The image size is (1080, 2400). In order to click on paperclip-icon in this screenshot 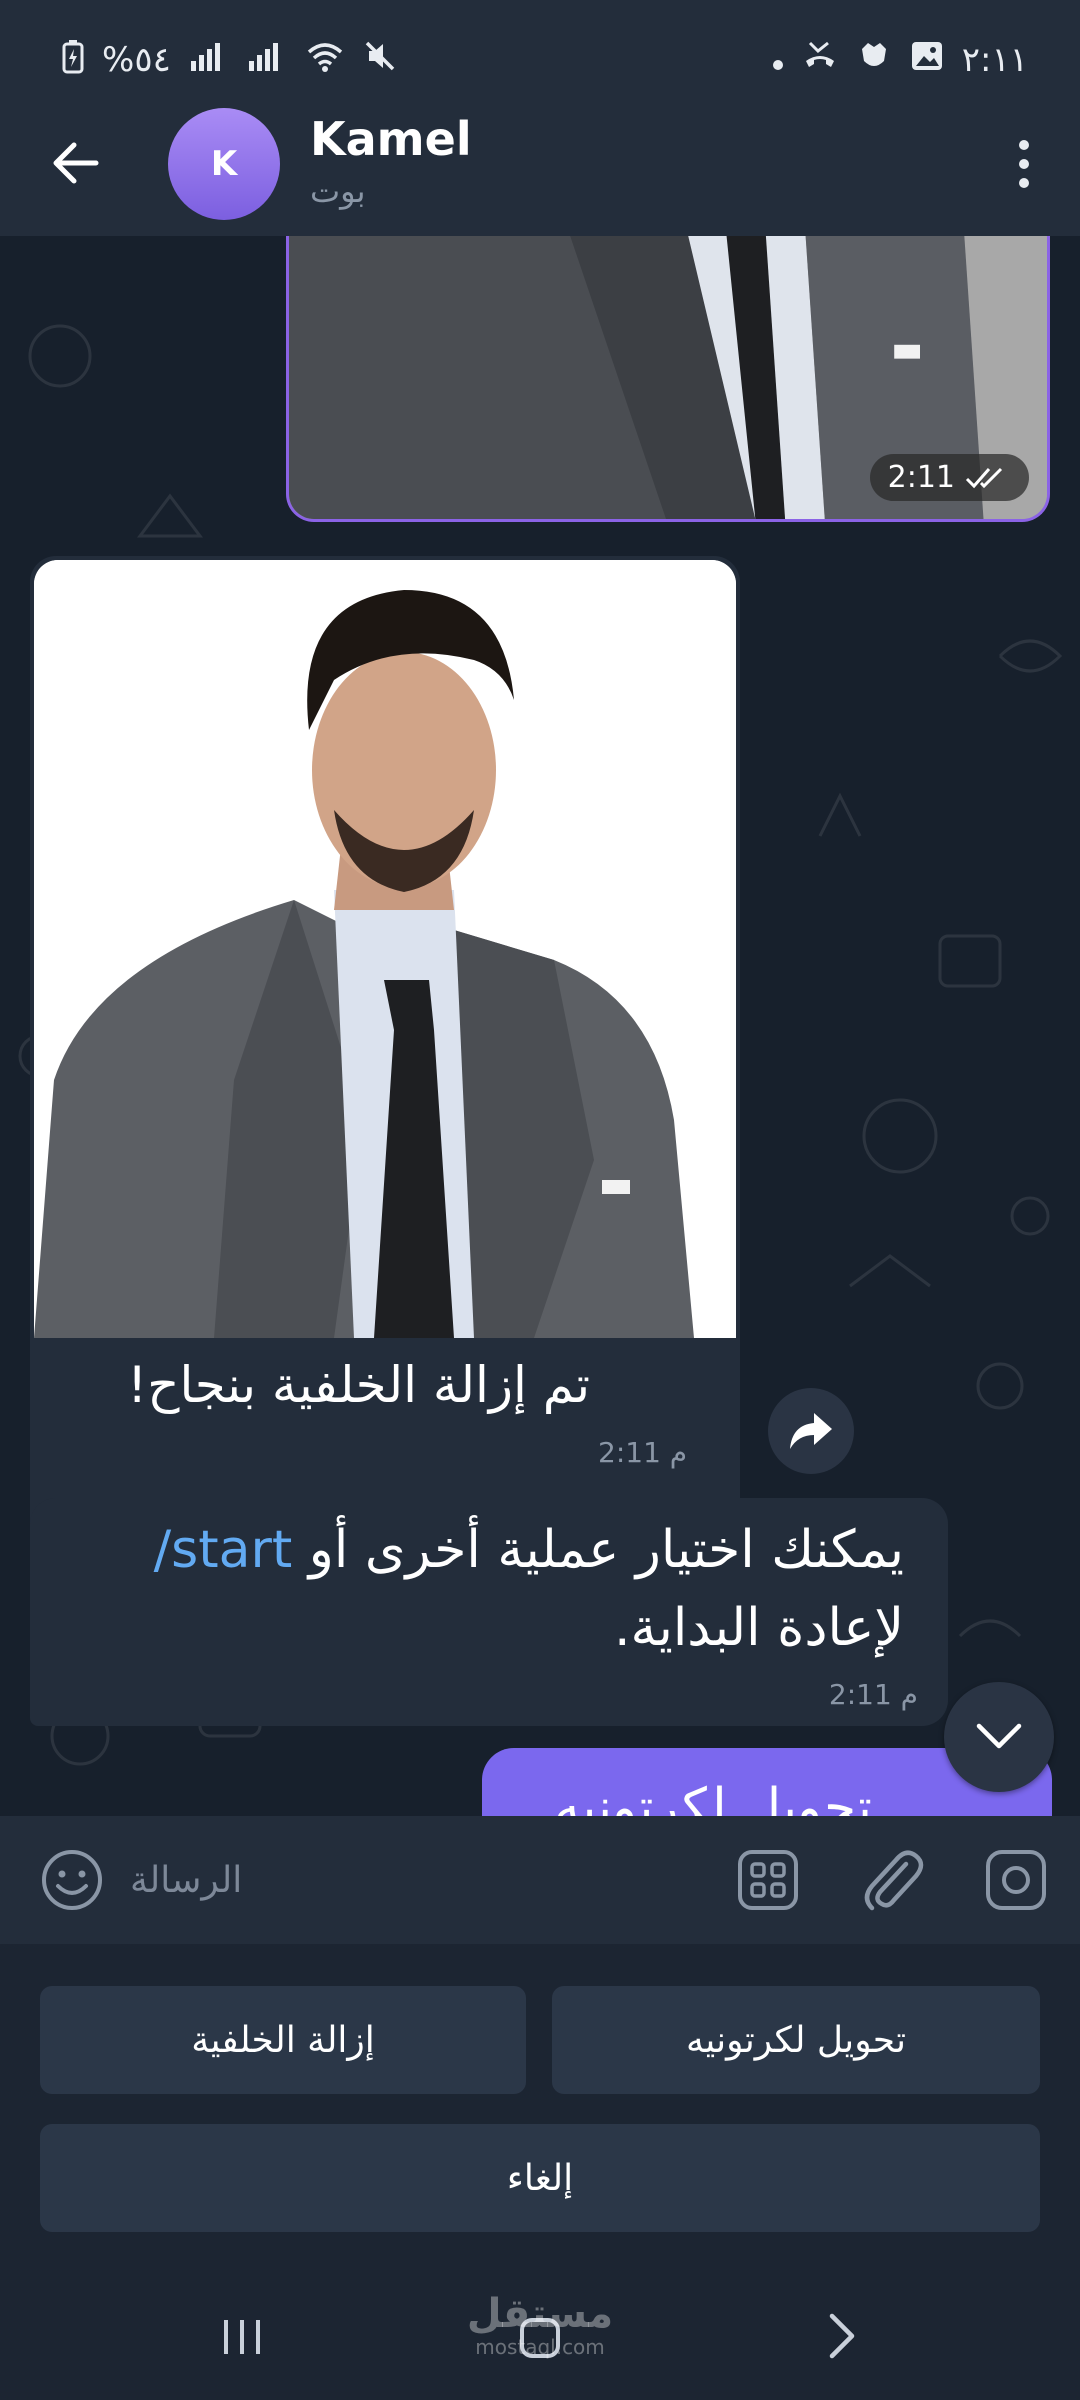, I will do `click(894, 1880)`.